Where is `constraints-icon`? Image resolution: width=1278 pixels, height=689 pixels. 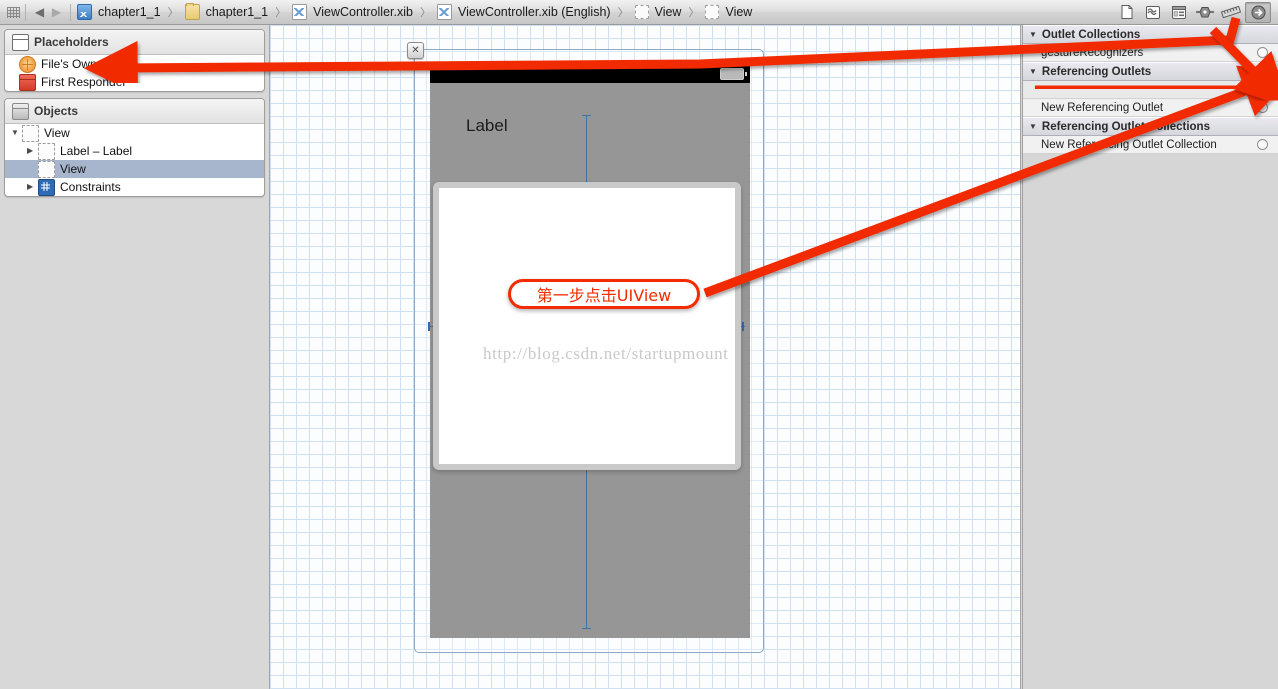 constraints-icon is located at coordinates (46, 187).